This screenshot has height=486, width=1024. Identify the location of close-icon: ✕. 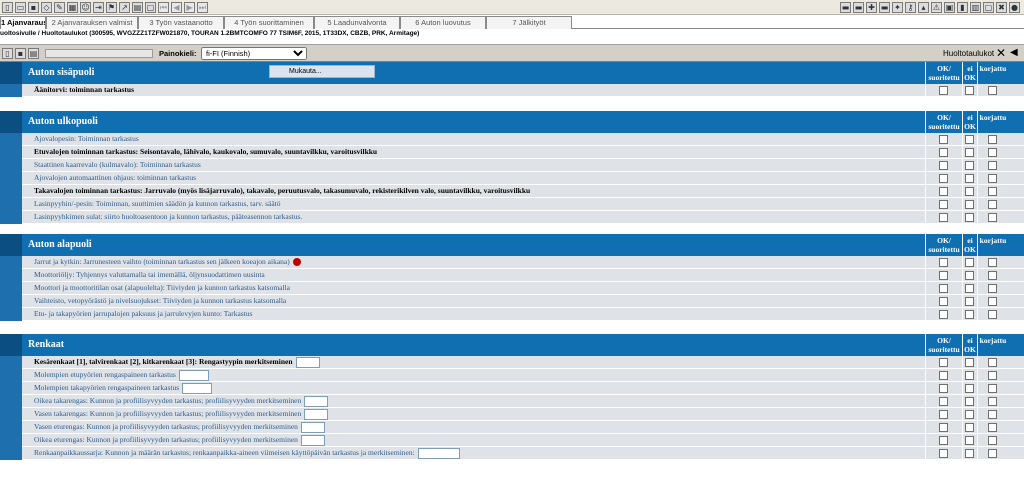
(1001, 53).